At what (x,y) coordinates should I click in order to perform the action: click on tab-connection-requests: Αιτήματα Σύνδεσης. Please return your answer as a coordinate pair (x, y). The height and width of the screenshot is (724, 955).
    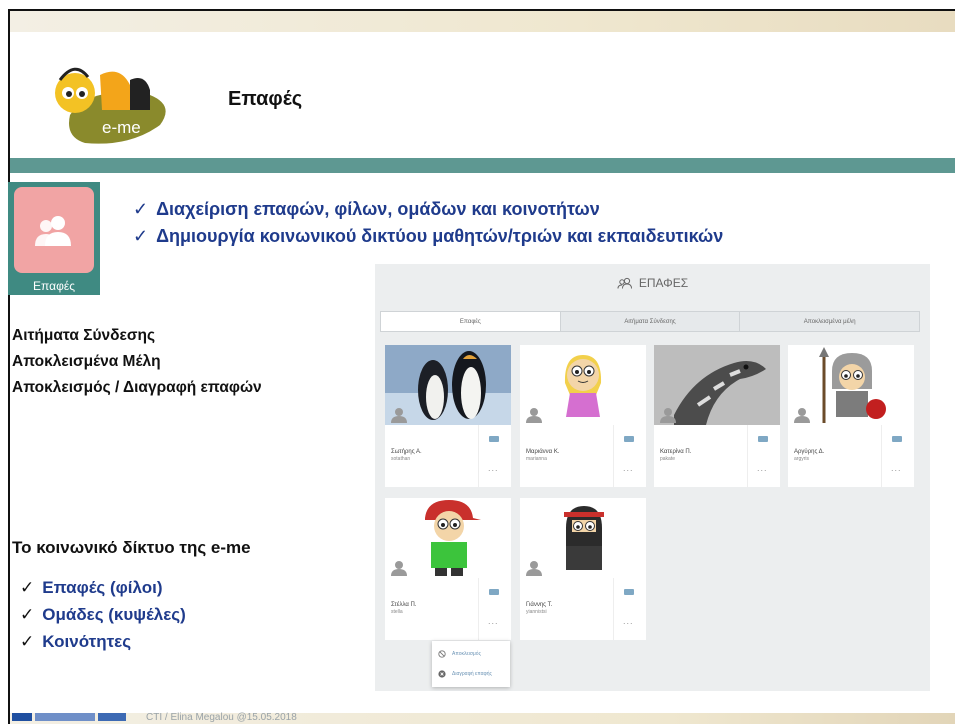
    Looking at the image, I should click on (651, 321).